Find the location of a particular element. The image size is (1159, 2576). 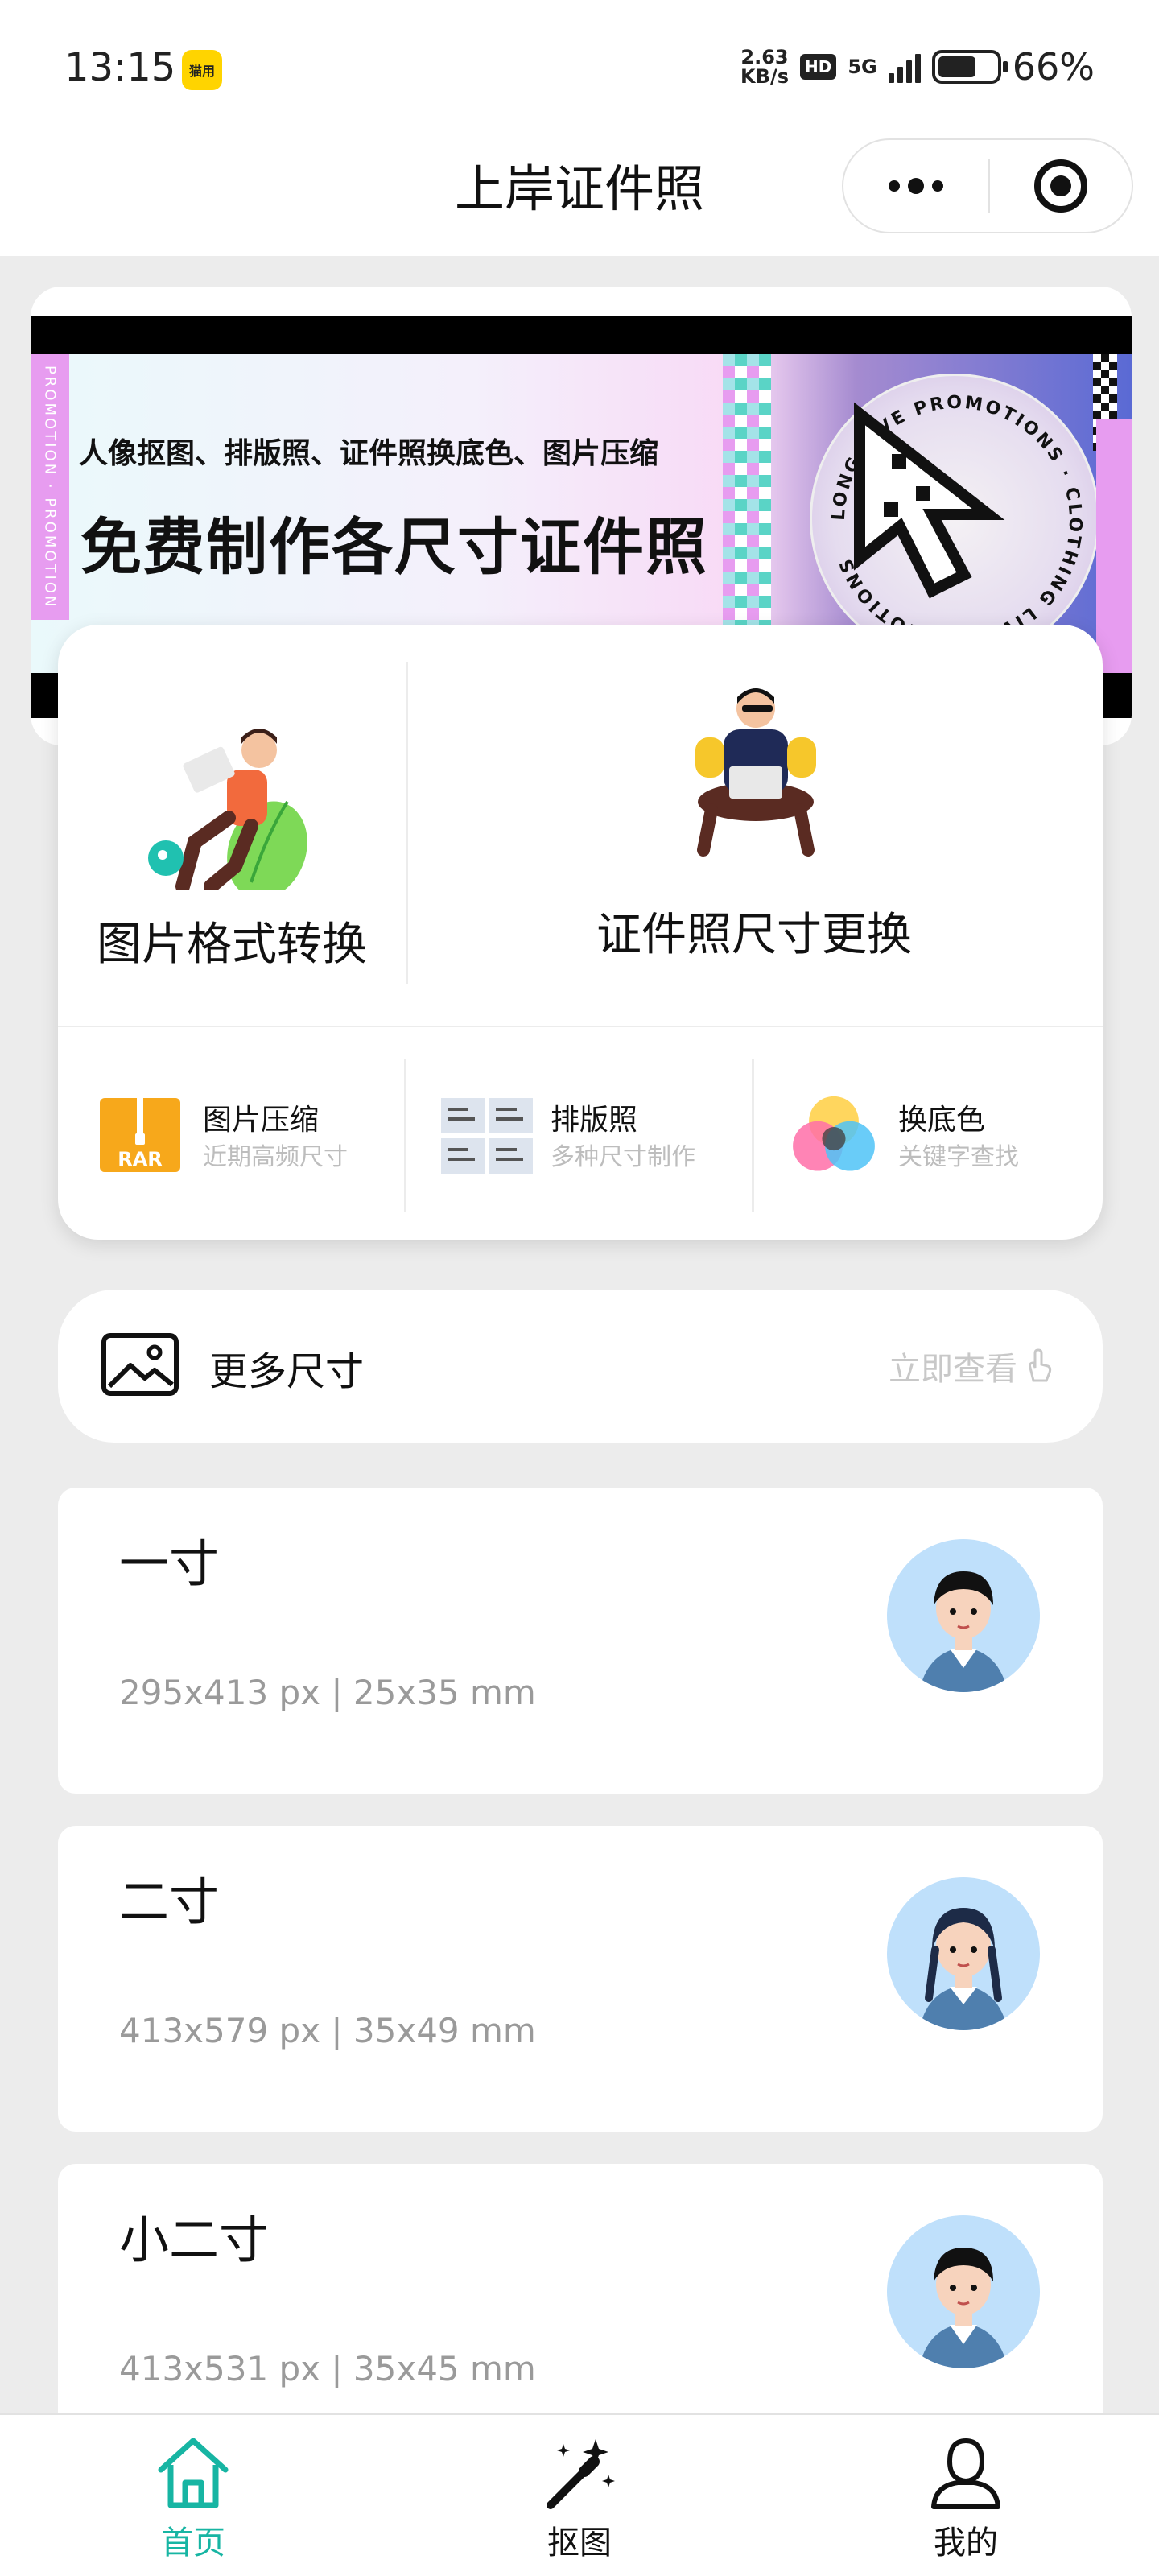

change-background-title: 换底色 is located at coordinates (942, 1120).